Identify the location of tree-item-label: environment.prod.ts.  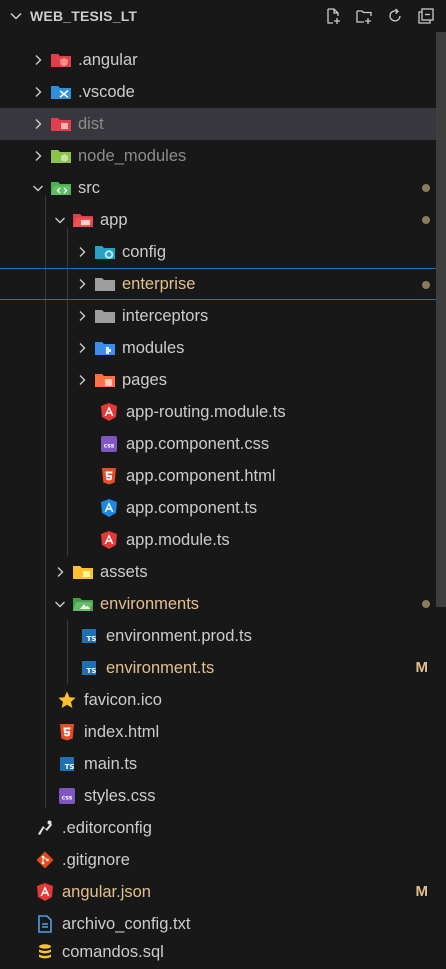
(179, 635).